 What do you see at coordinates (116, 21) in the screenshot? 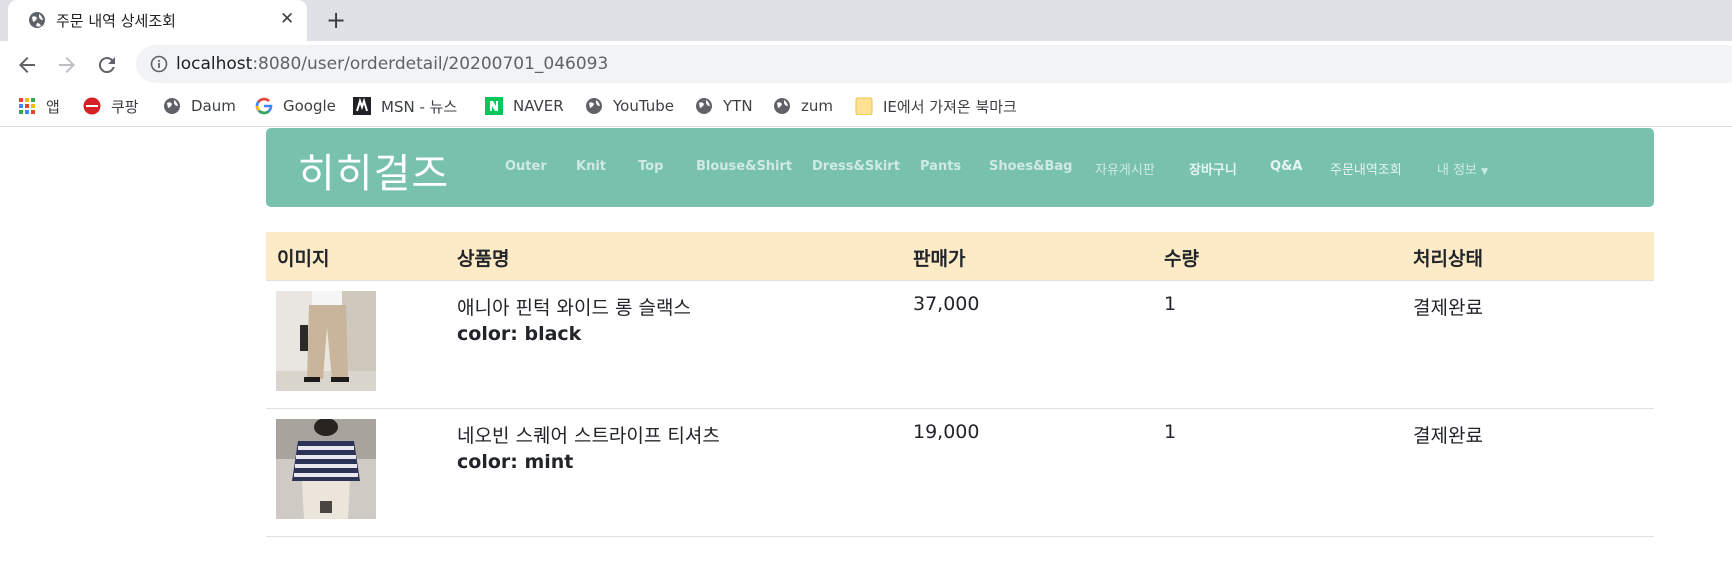
I see `tab-title: 주문 내역 상세조회` at bounding box center [116, 21].